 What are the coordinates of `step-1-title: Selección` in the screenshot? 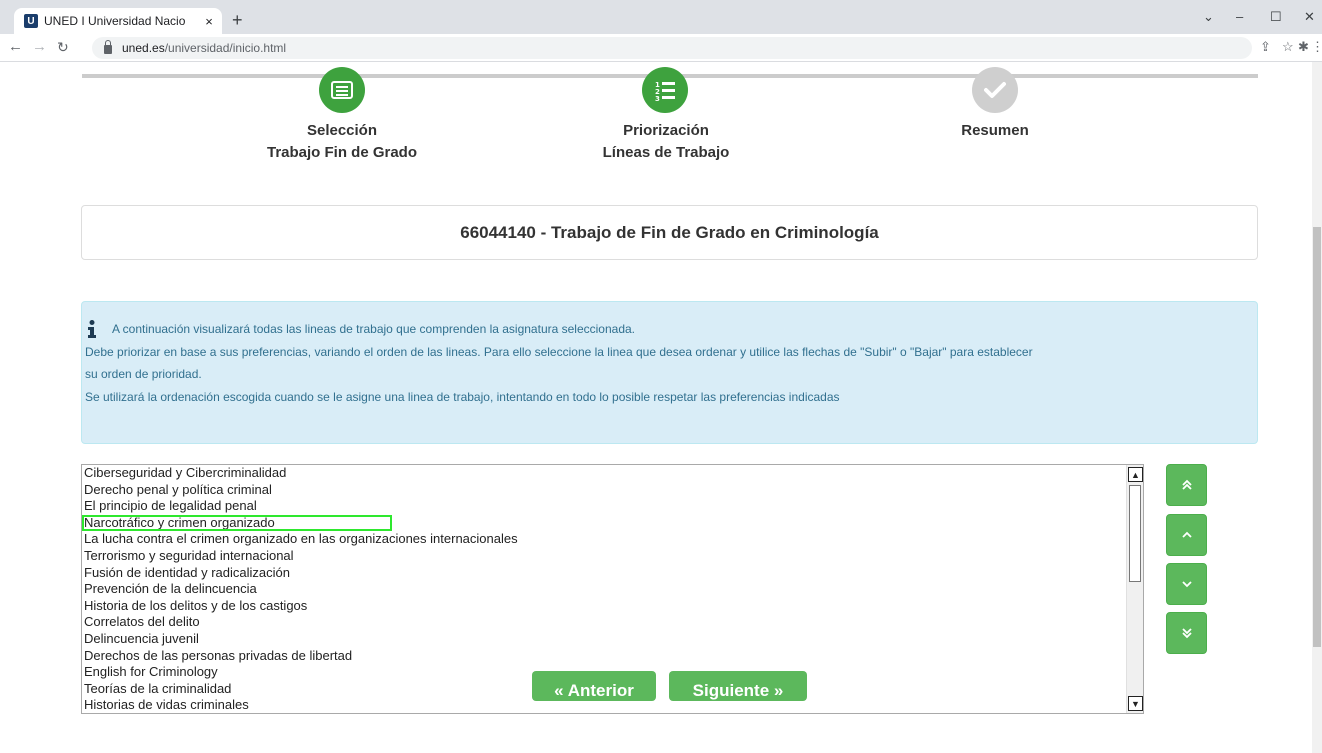 It's located at (342, 130).